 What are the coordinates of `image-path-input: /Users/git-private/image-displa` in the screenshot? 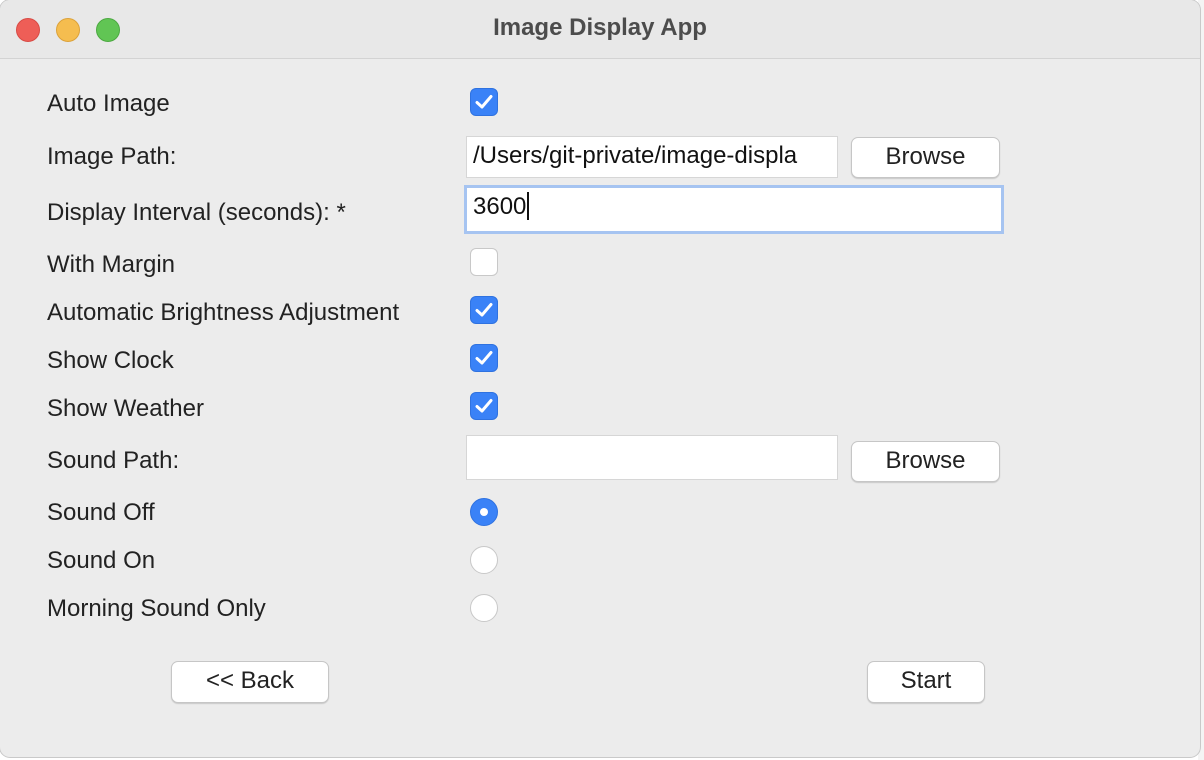 It's located at (652, 157).